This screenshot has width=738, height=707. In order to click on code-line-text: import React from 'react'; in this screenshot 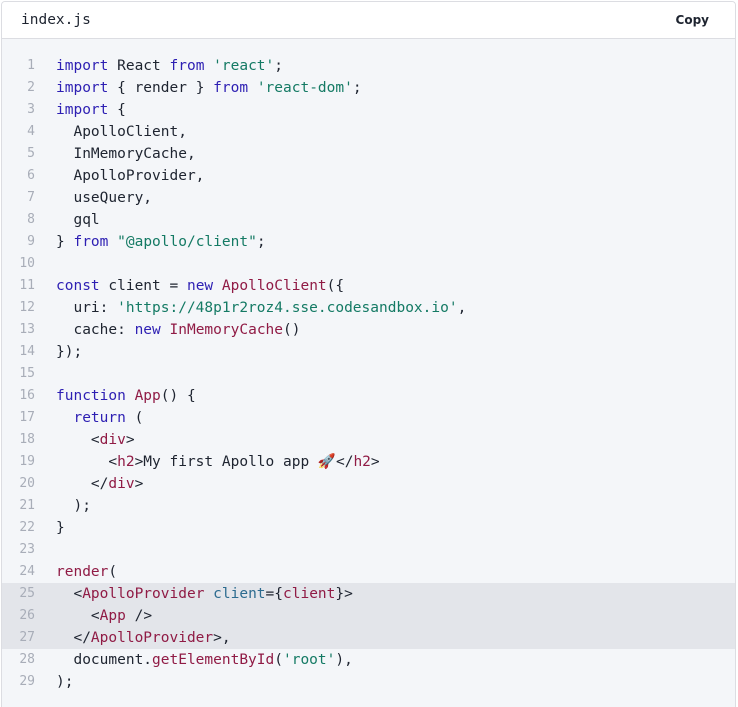, I will do `click(169, 66)`.